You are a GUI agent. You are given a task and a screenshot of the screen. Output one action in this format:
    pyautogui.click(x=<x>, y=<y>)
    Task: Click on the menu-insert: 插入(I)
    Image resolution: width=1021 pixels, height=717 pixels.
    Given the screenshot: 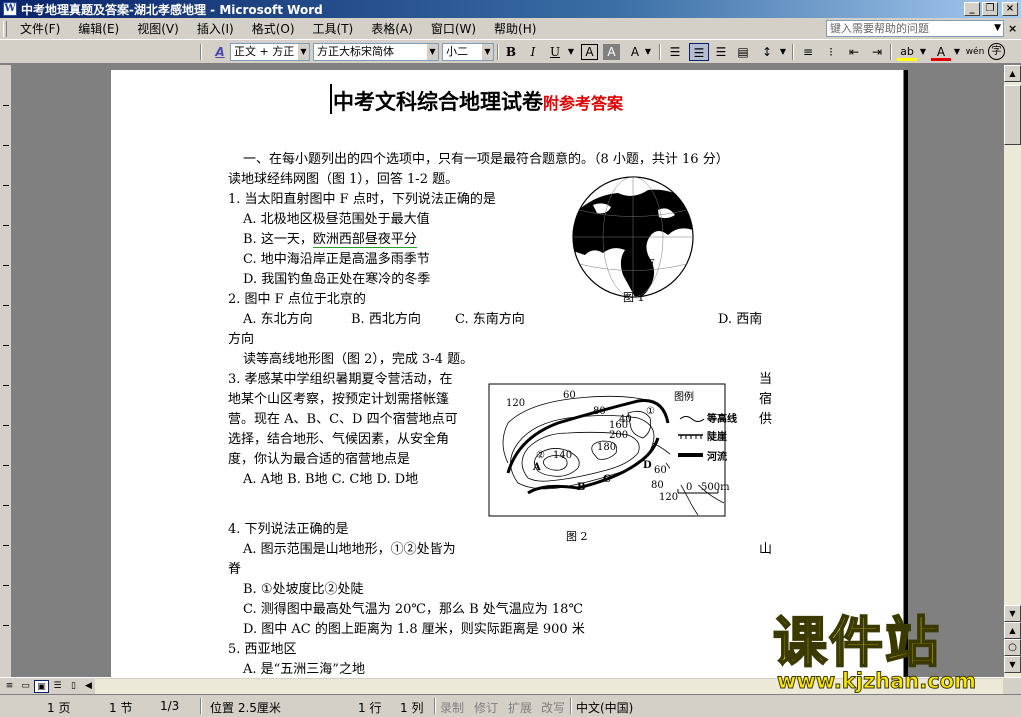 What is the action you would take?
    pyautogui.click(x=215, y=28)
    